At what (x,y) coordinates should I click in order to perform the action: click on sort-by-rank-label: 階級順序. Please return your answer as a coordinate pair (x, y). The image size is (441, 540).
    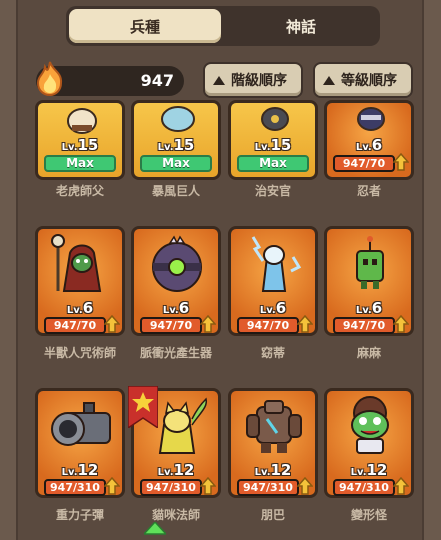
    Looking at the image, I should click on (259, 81).